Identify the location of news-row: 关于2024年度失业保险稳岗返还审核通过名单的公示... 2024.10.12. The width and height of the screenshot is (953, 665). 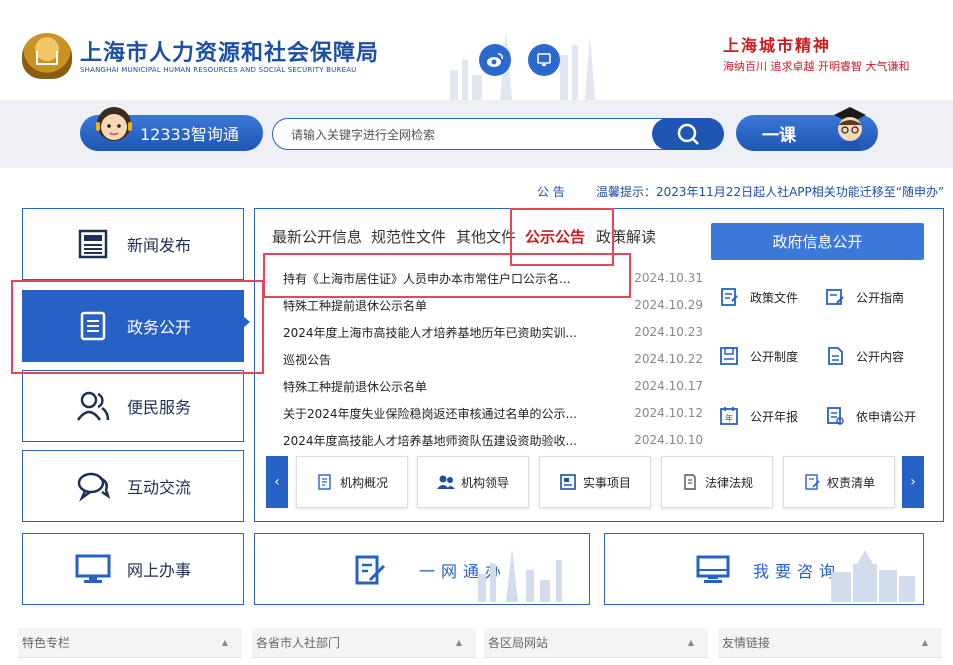
(493, 413).